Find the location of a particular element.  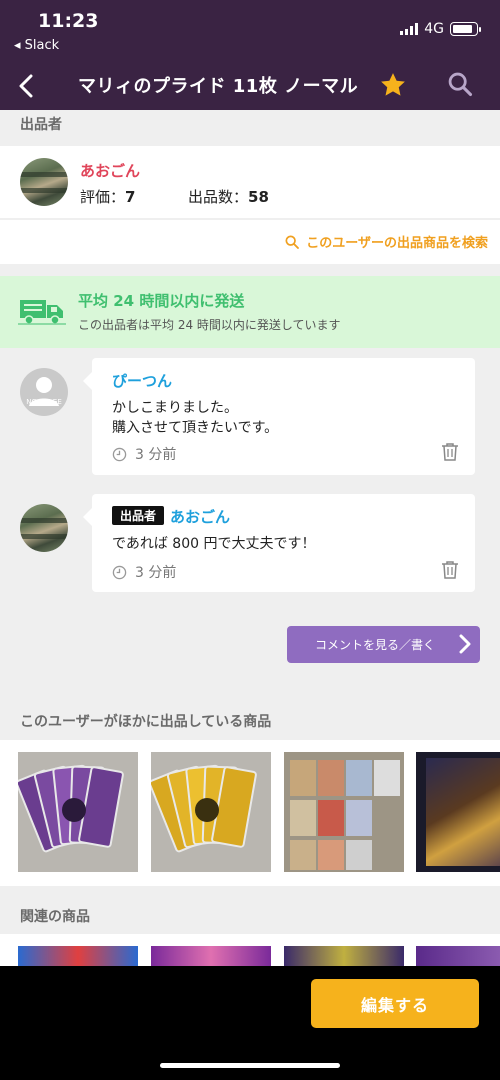

seller-avatar is located at coordinates (44, 182).